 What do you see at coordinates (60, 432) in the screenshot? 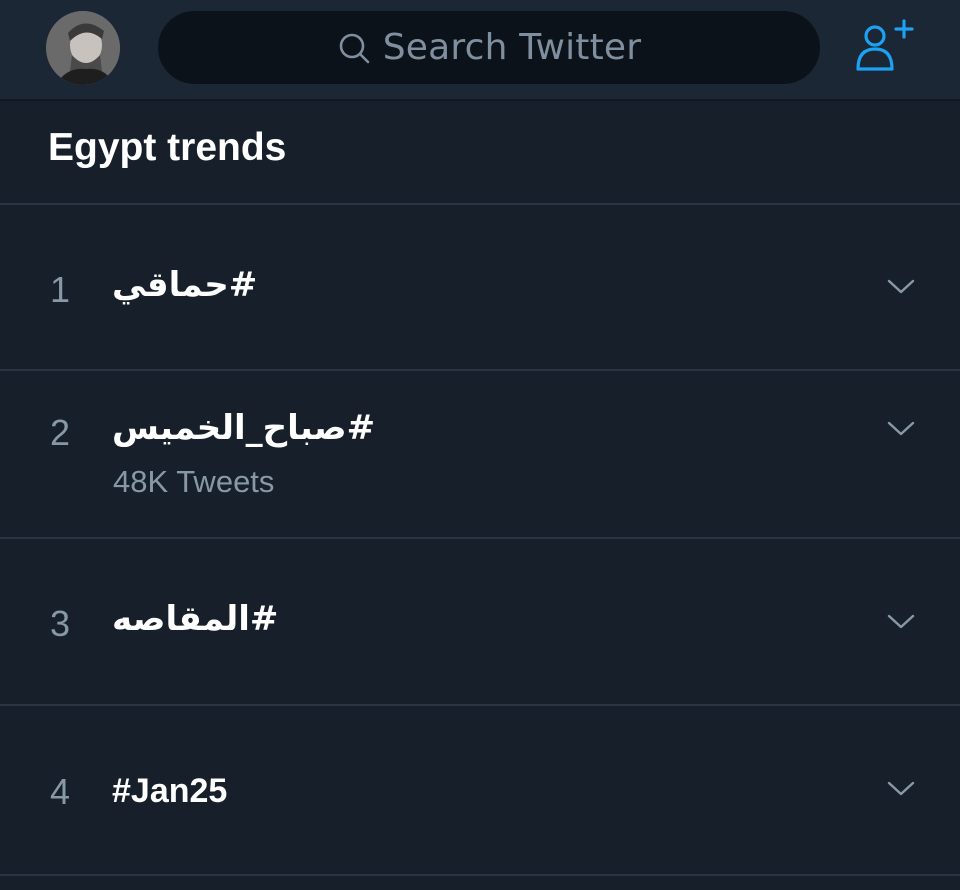
I see `trend-rank: 2` at bounding box center [60, 432].